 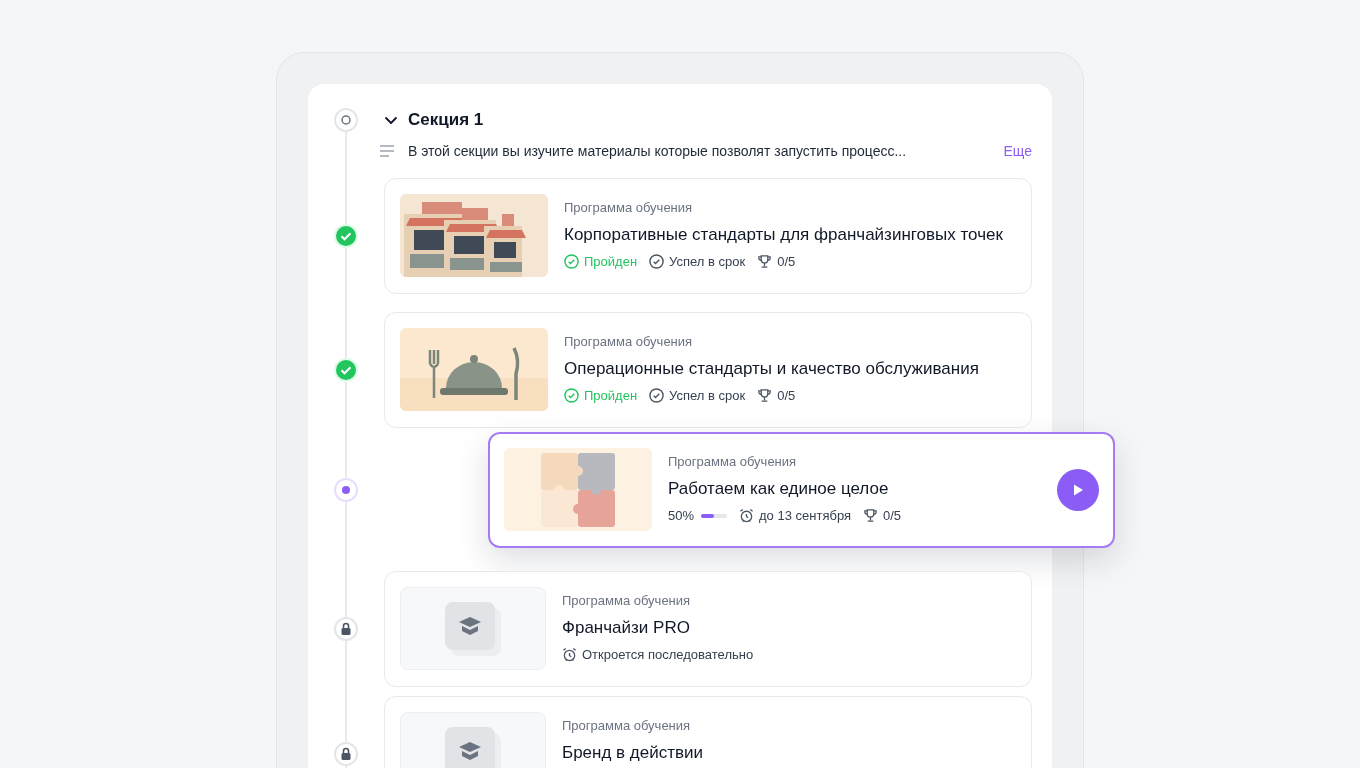 What do you see at coordinates (708, 629) in the screenshot?
I see `course-card: Программа обучения Франчайзи PRO Откроется последовательно` at bounding box center [708, 629].